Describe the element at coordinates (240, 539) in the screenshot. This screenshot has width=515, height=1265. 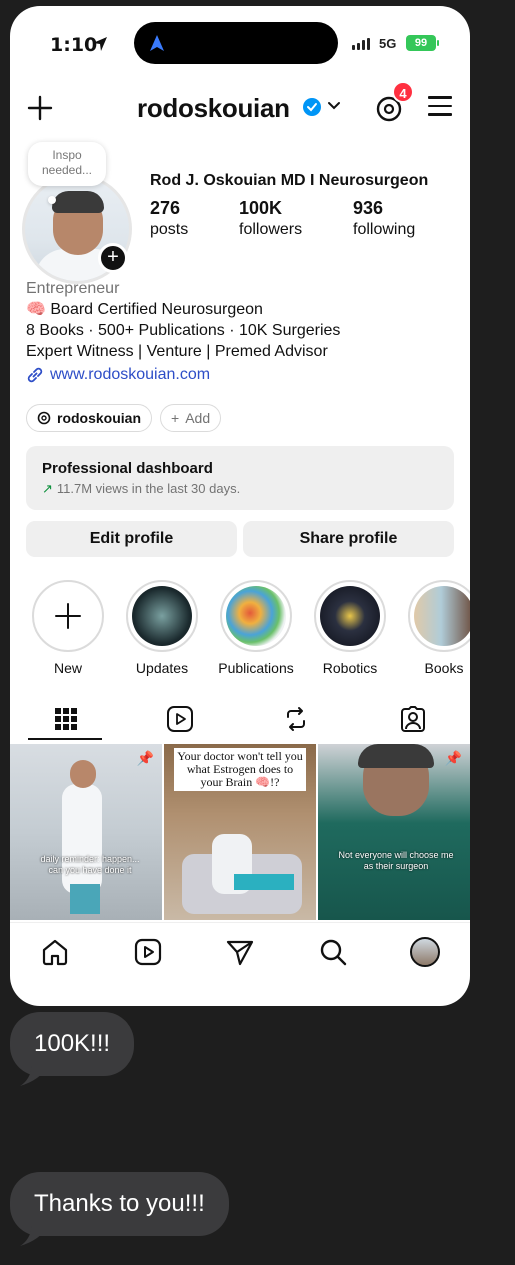
I see `profile-actions: Edit profile Share profile` at that location.